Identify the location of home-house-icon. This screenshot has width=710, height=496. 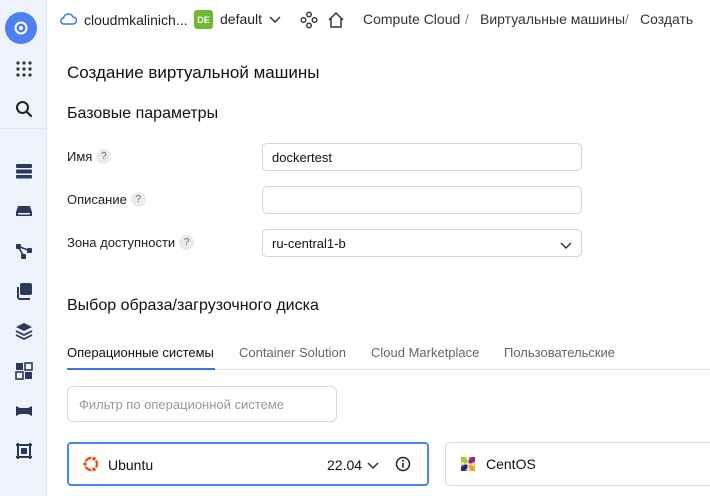
(336, 20).